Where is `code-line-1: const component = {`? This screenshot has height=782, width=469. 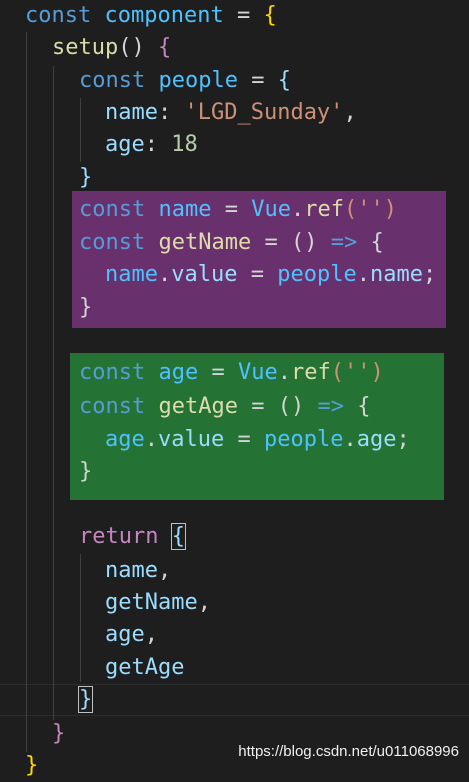 code-line-1: const component = { is located at coordinates (151, 16).